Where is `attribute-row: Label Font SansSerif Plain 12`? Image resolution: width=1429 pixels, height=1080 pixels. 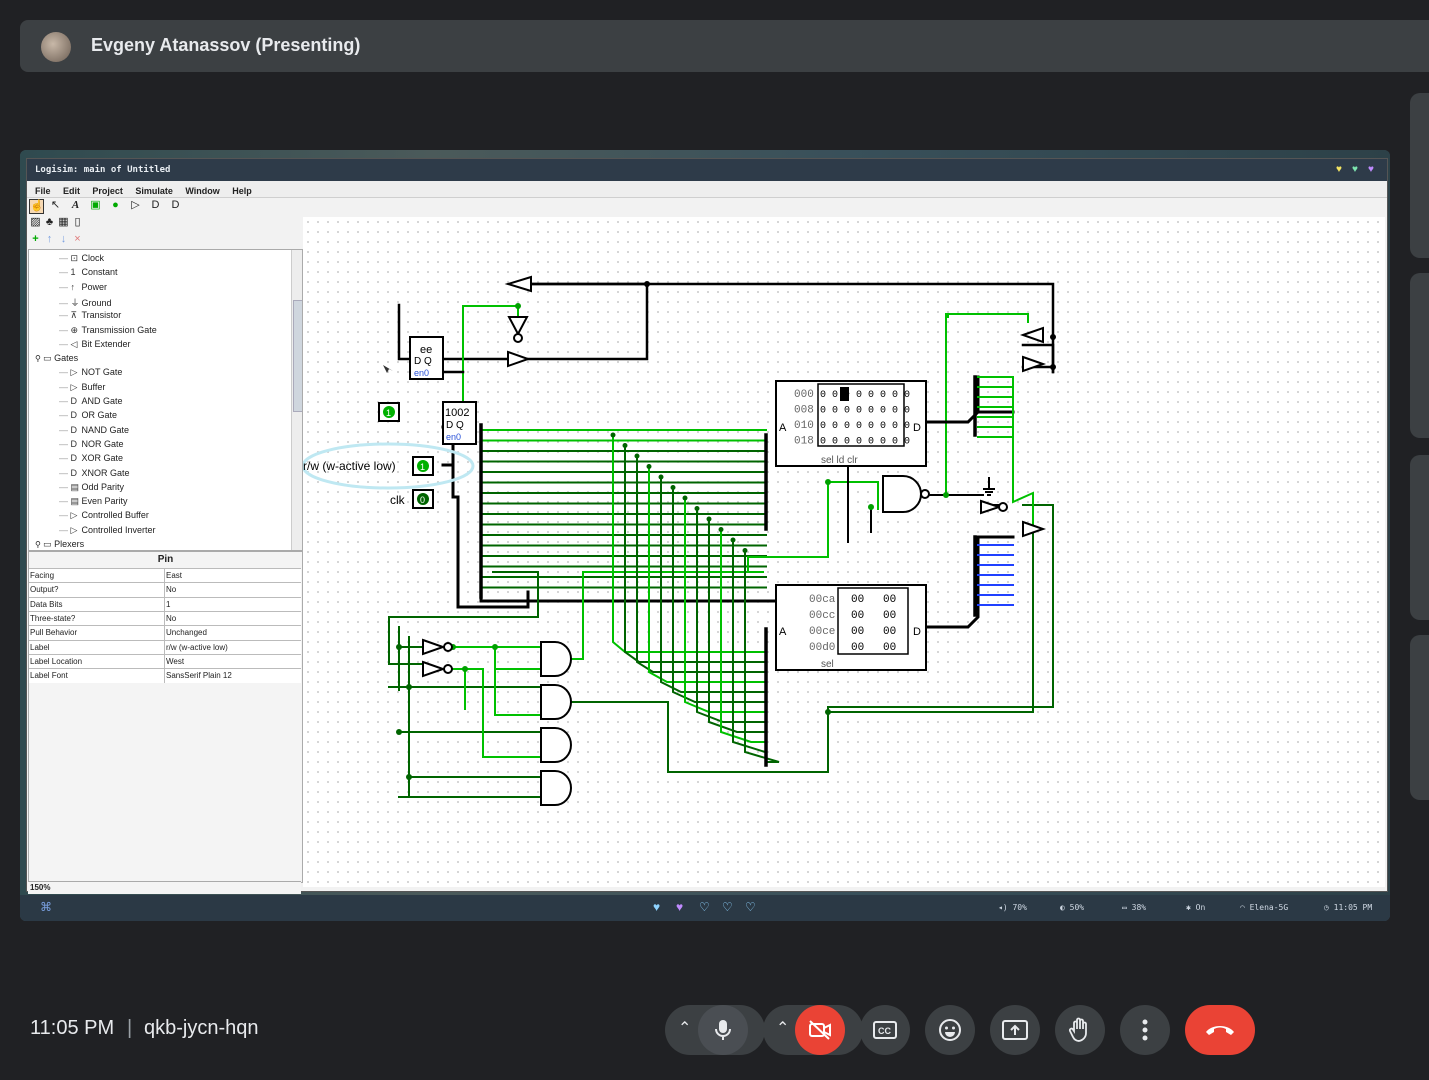 attribute-row: Label Font SansSerif Plain 12 is located at coordinates (165, 676).